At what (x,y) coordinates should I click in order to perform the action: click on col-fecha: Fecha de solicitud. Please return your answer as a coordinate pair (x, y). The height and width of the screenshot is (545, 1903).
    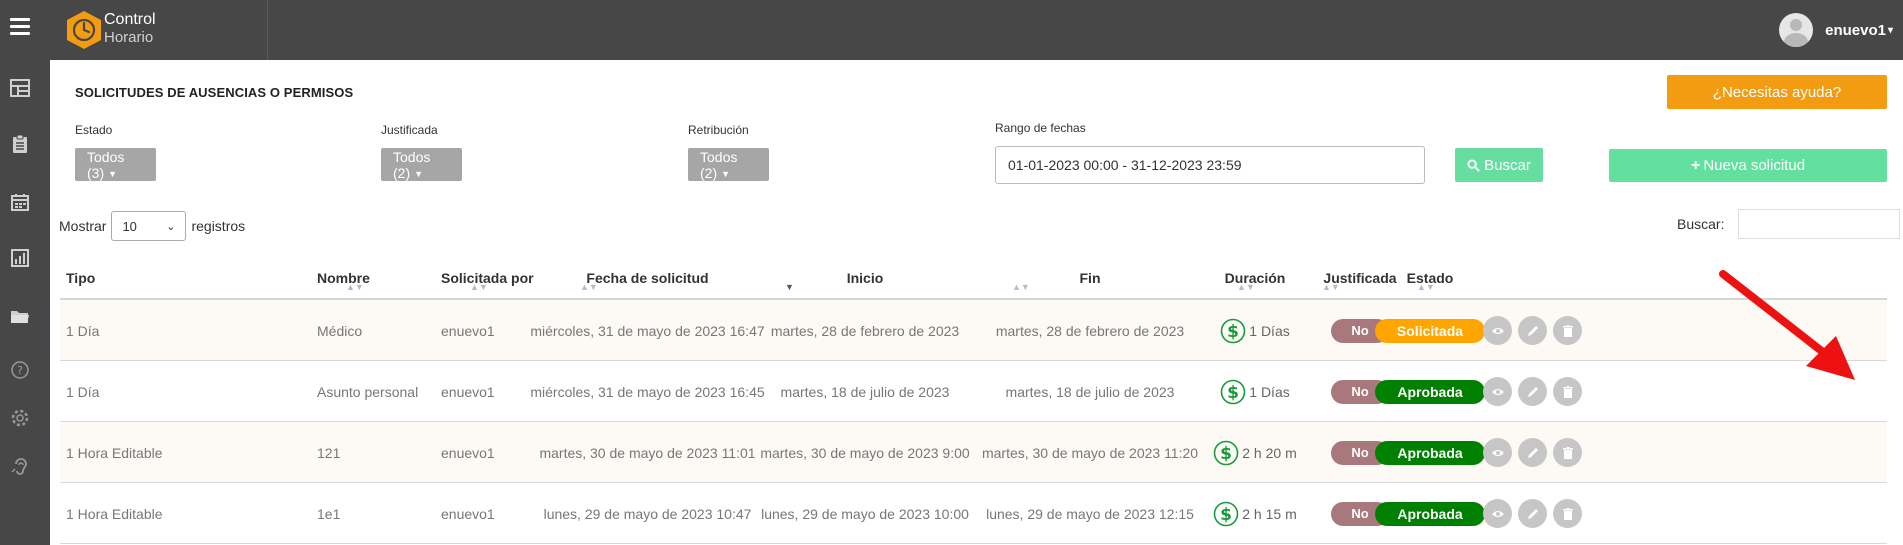
    Looking at the image, I should click on (647, 278).